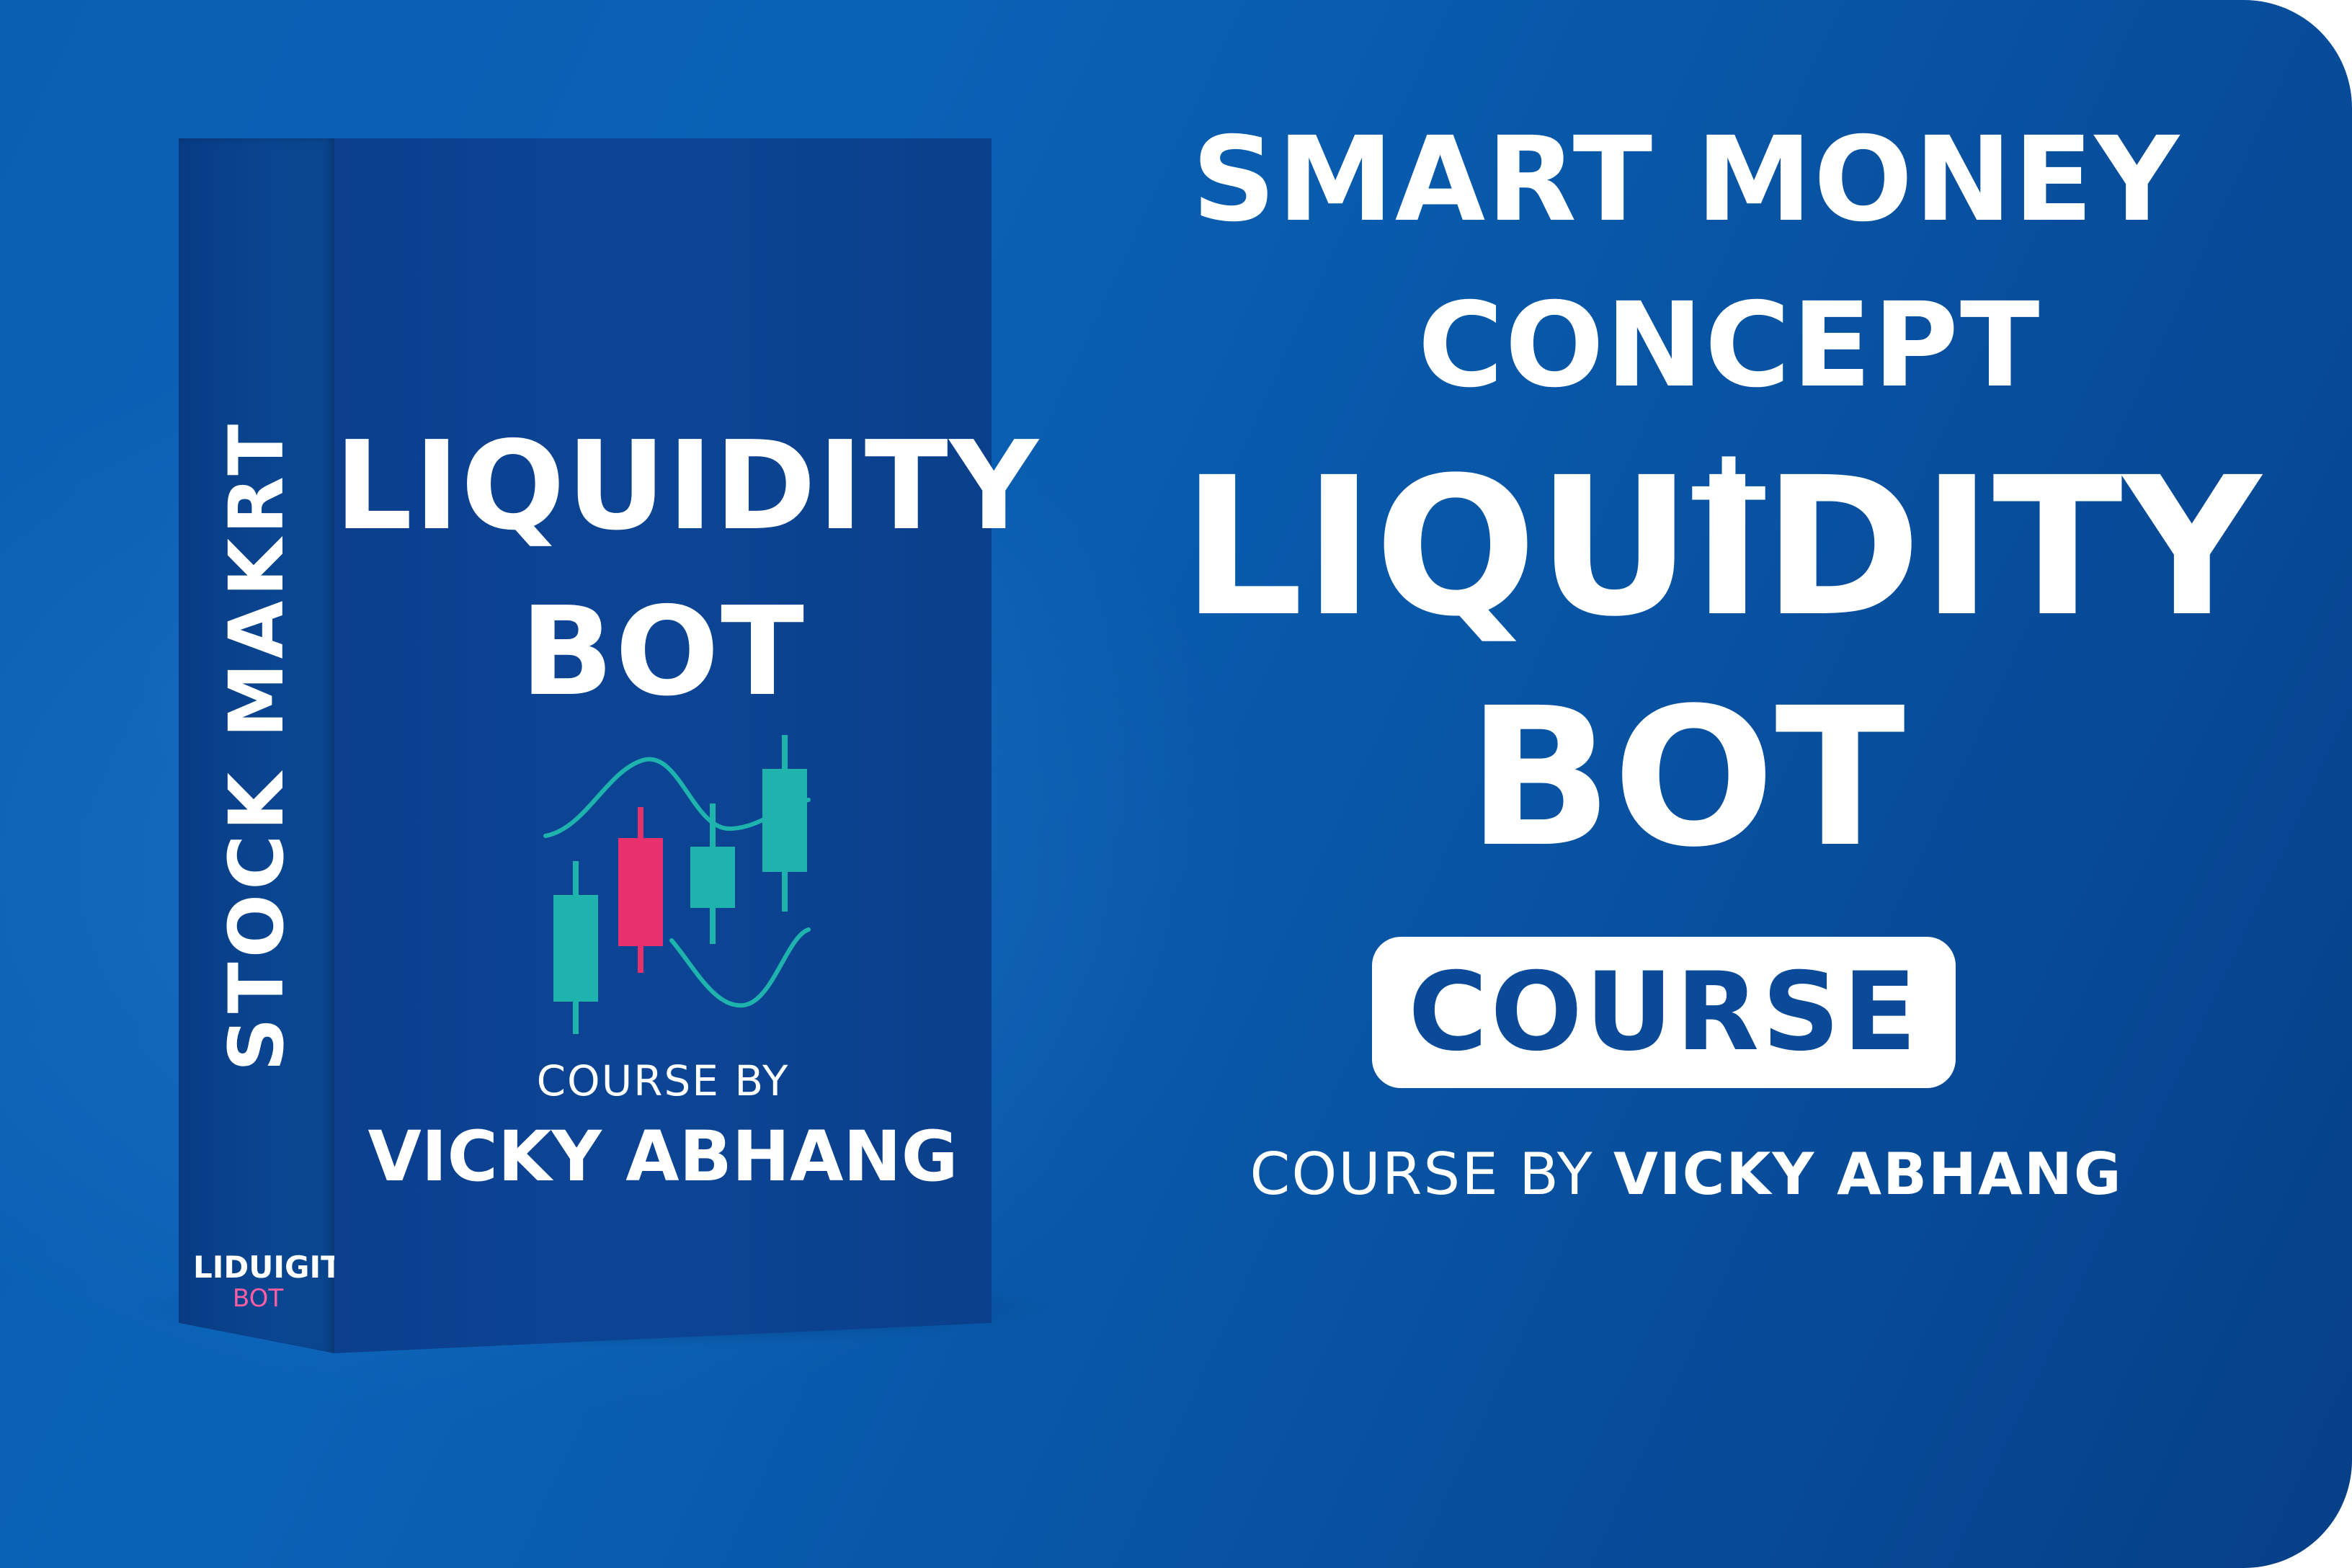 This screenshot has width=2352, height=1568. Describe the element at coordinates (256, 746) in the screenshot. I see `box-spine-text: STOCK MAKRT` at that location.